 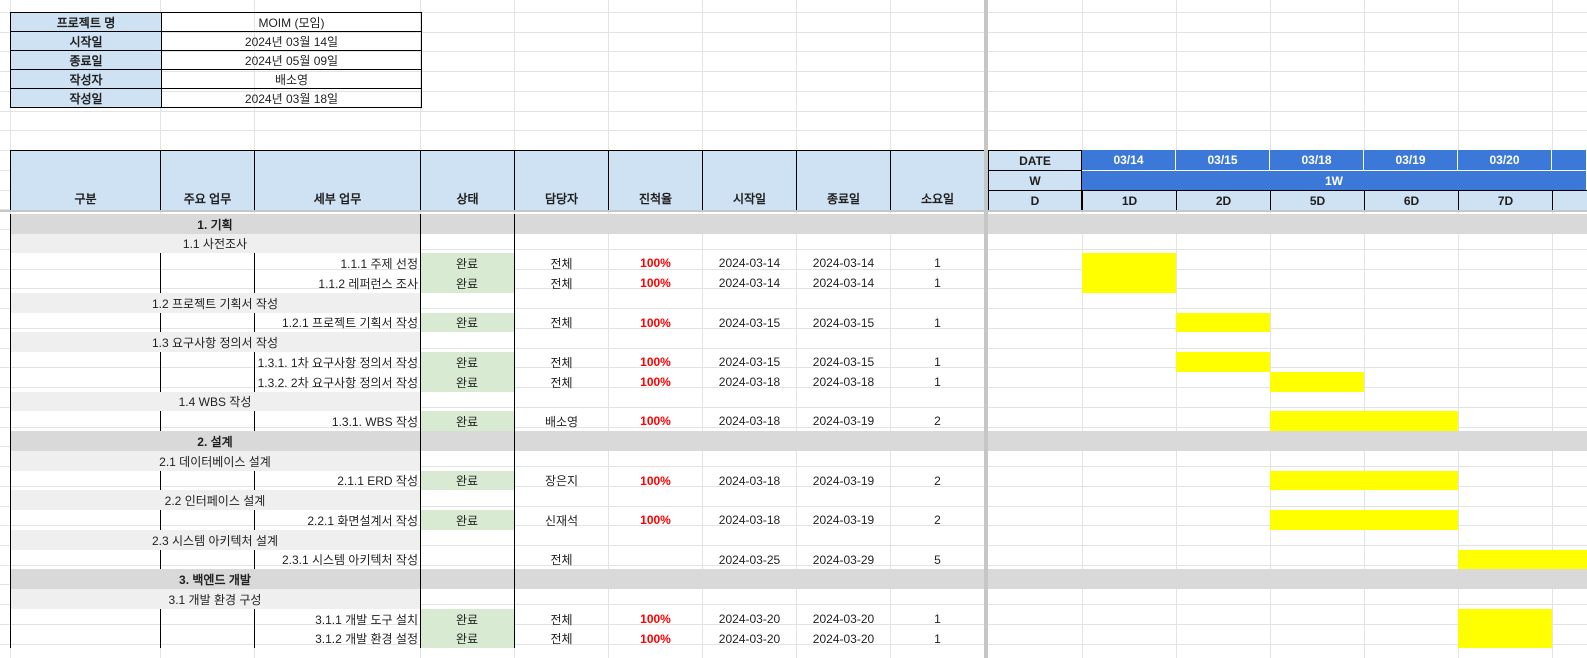 I want to click on subsection-title: 2.3 시스템 아키텍처 설계, so click(x=215, y=540).